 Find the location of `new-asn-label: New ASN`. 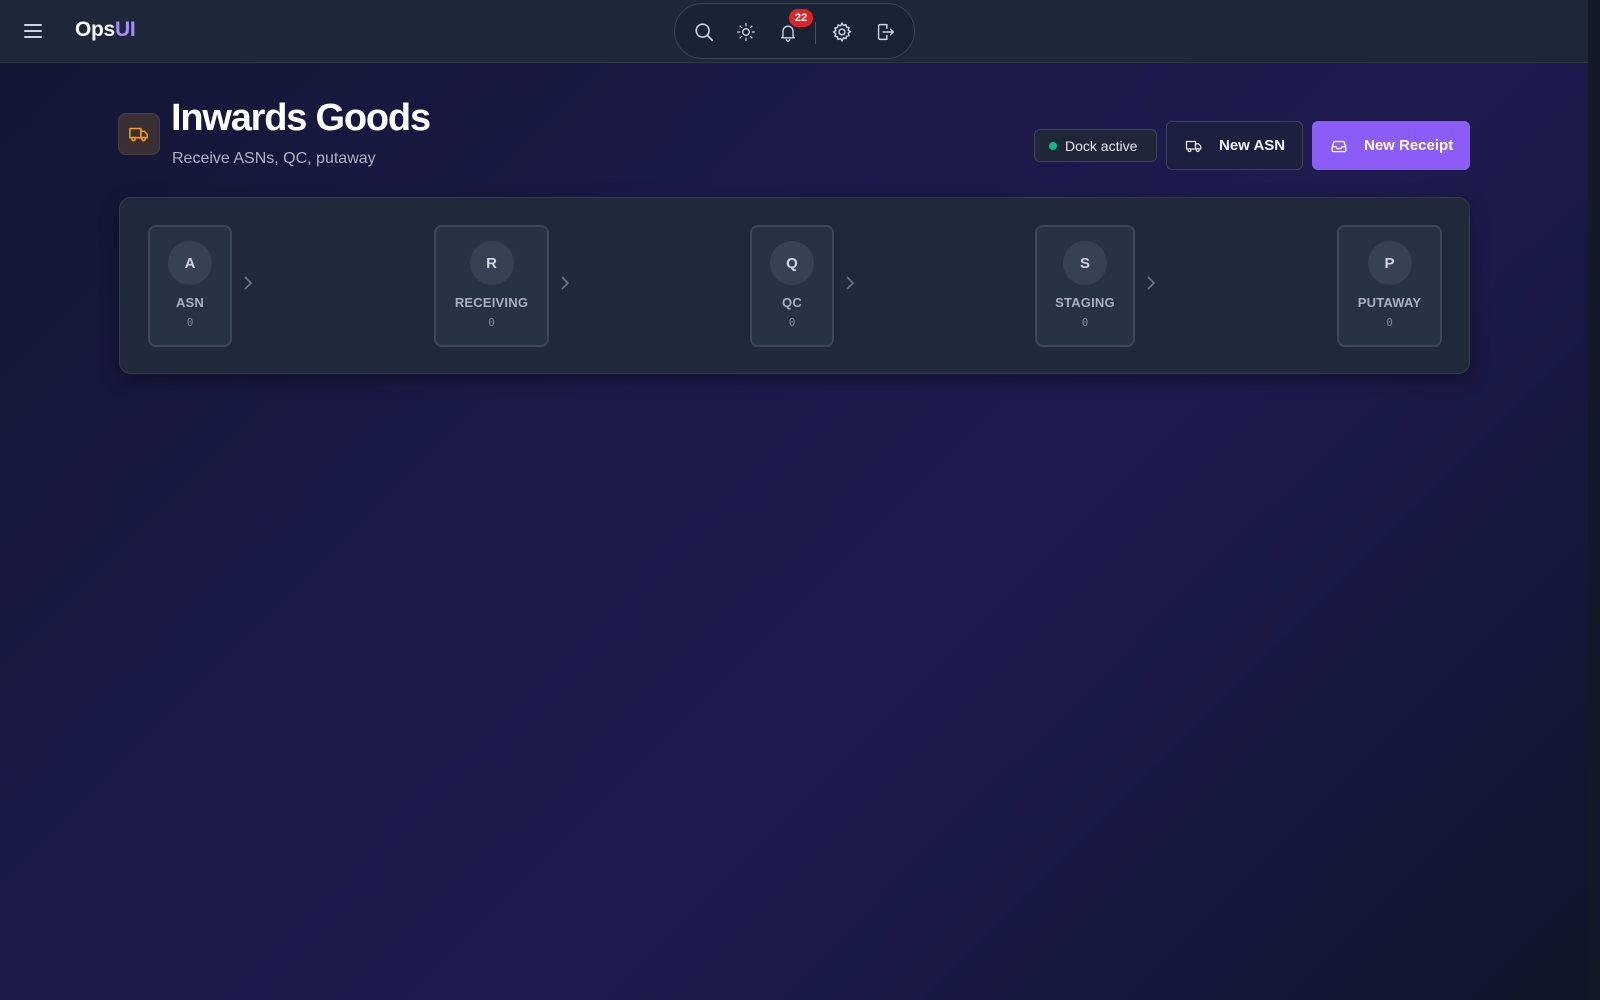

new-asn-label: New ASN is located at coordinates (1252, 145).